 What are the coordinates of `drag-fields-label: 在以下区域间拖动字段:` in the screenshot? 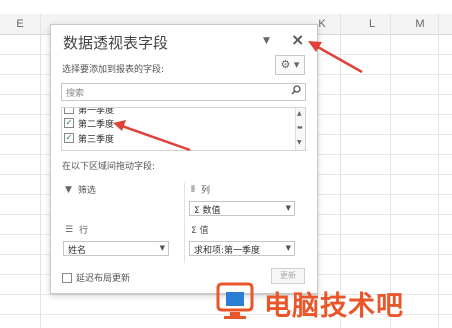 It's located at (109, 167).